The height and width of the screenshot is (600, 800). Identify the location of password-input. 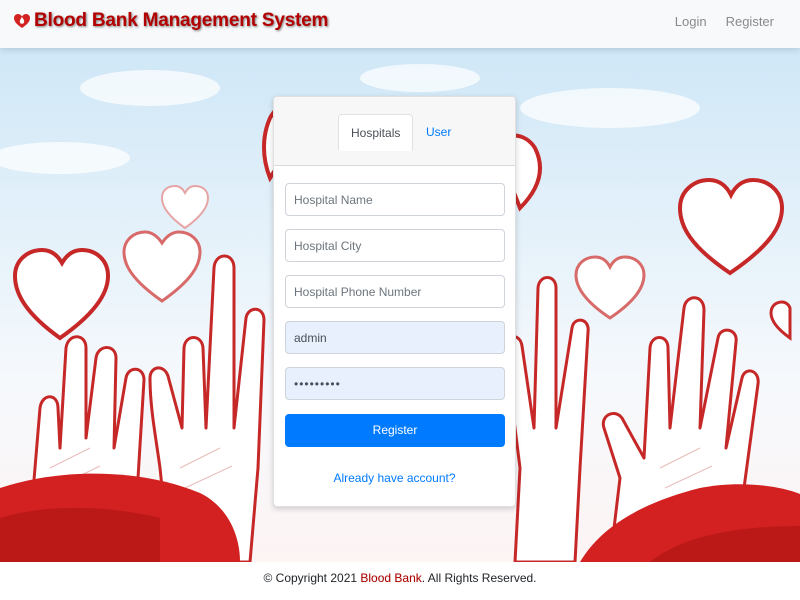
(395, 383).